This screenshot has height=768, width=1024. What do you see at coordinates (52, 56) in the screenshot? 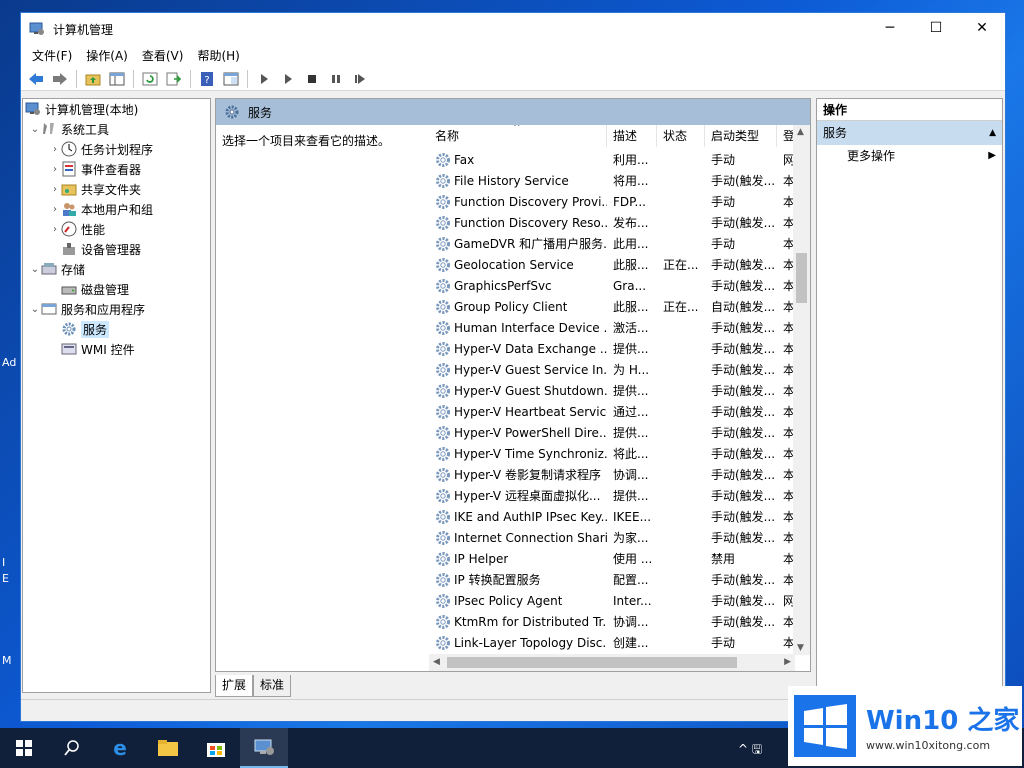
I see `menu-file: 文件(F)` at bounding box center [52, 56].